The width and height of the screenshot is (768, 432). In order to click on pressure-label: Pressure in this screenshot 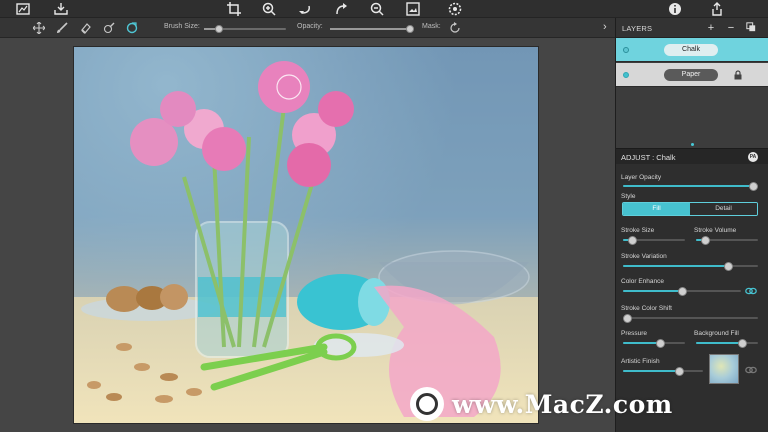, I will do `click(634, 333)`.